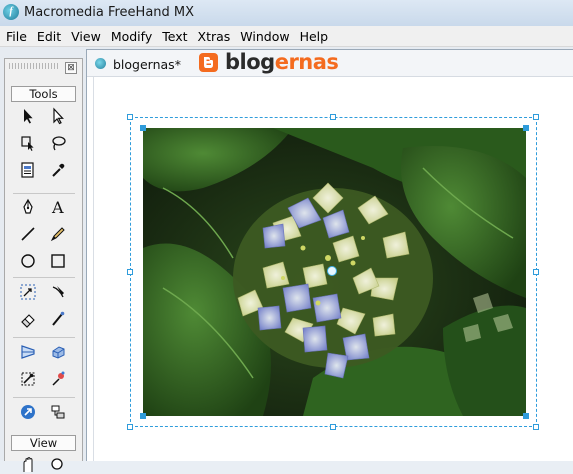 Image resolution: width=573 pixels, height=474 pixels. I want to click on lasso-tool-icon, so click(58, 143).